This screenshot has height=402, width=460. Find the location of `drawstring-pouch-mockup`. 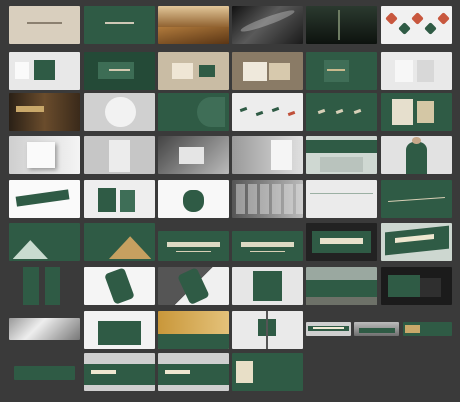

drawstring-pouch-mockup is located at coordinates (193, 199).